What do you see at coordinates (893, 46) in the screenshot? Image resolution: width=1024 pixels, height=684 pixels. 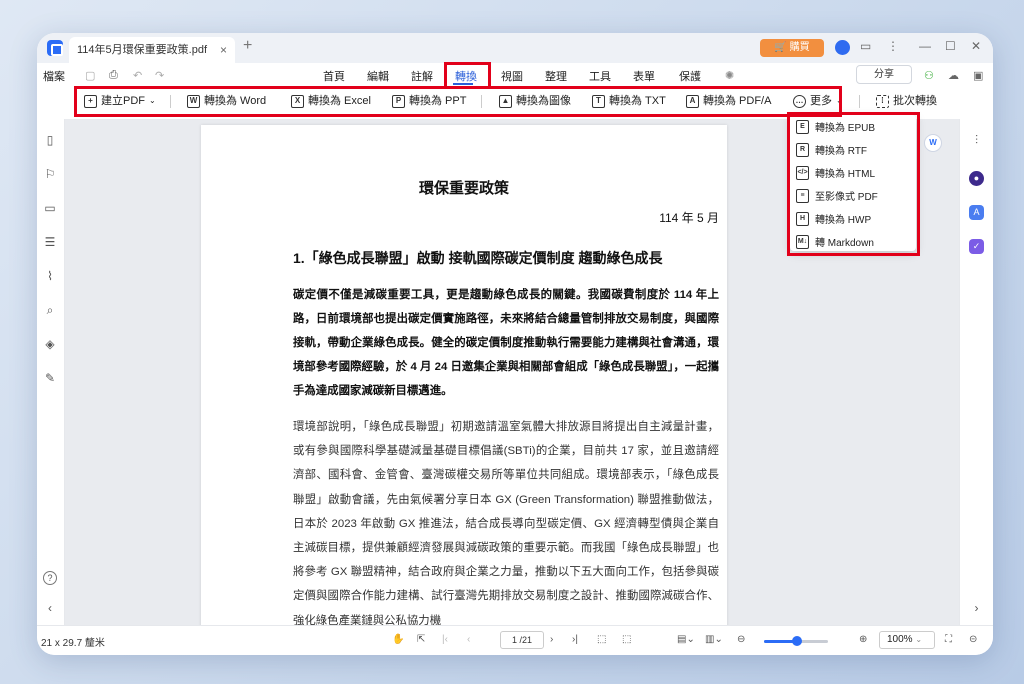 I see `more-vertical-icon: ⋮` at bounding box center [893, 46].